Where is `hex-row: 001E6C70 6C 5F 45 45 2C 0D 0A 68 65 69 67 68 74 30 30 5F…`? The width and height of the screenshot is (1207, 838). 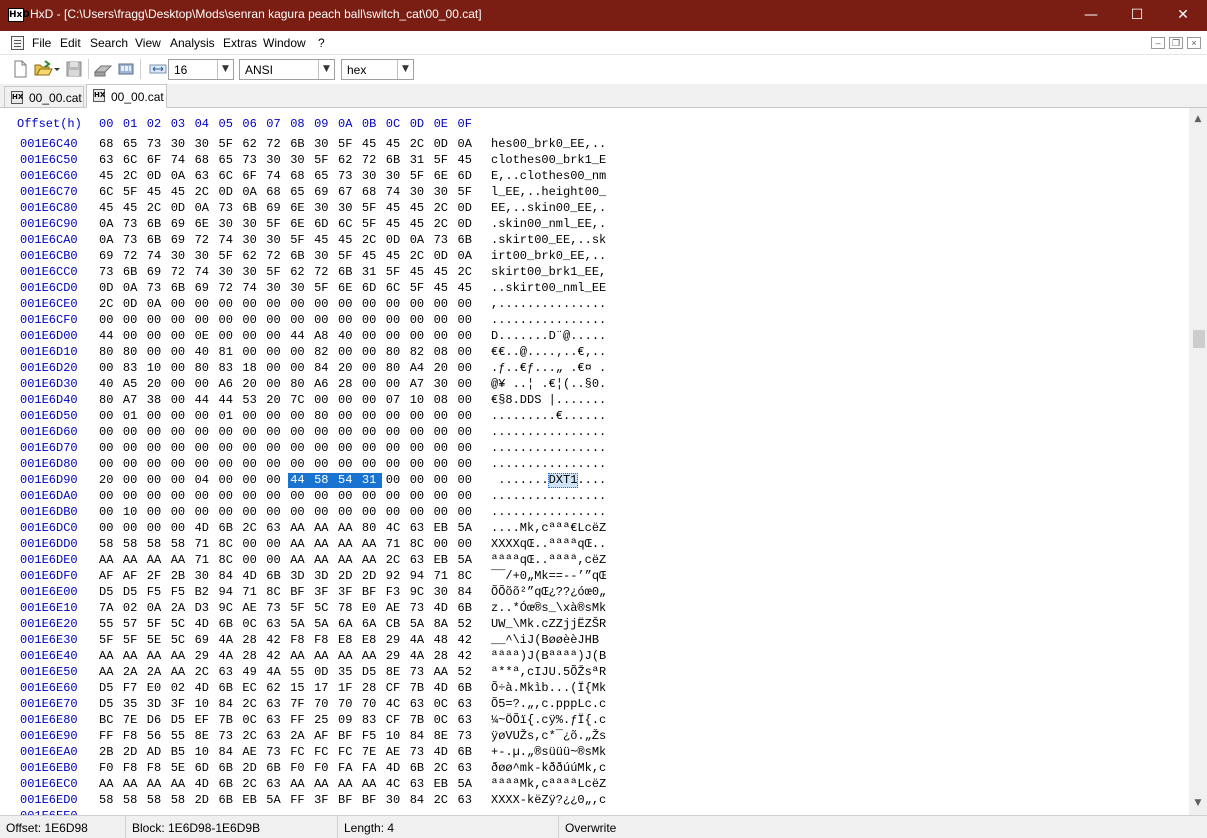
hex-row: 001E6C70 6C 5F 45 45 2C 0D 0A 68 65 69 67 68 74 30 30 5F… is located at coordinates (594, 193).